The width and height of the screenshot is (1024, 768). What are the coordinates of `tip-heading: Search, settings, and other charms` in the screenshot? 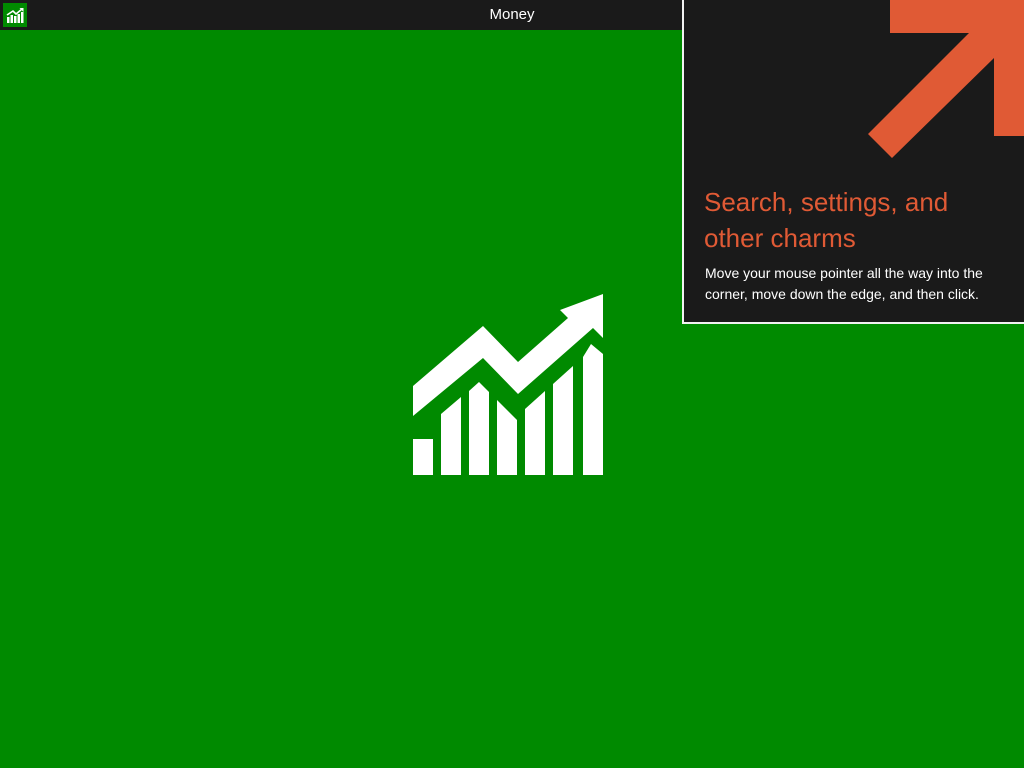 It's located at (826, 220).